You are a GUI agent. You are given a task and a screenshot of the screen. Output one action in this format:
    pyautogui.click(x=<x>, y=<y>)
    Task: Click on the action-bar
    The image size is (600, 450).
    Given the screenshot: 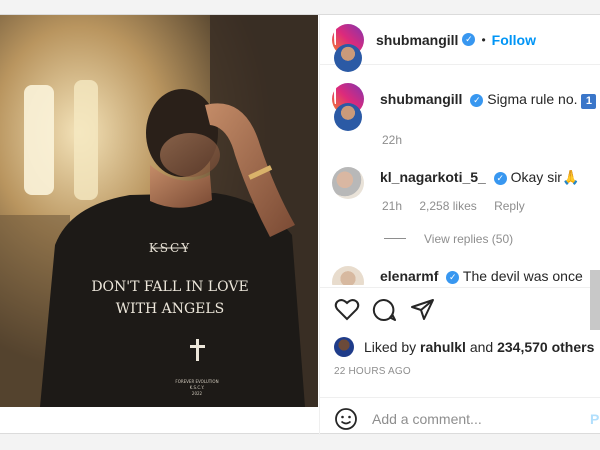 What is the action you would take?
    pyautogui.click(x=460, y=312)
    